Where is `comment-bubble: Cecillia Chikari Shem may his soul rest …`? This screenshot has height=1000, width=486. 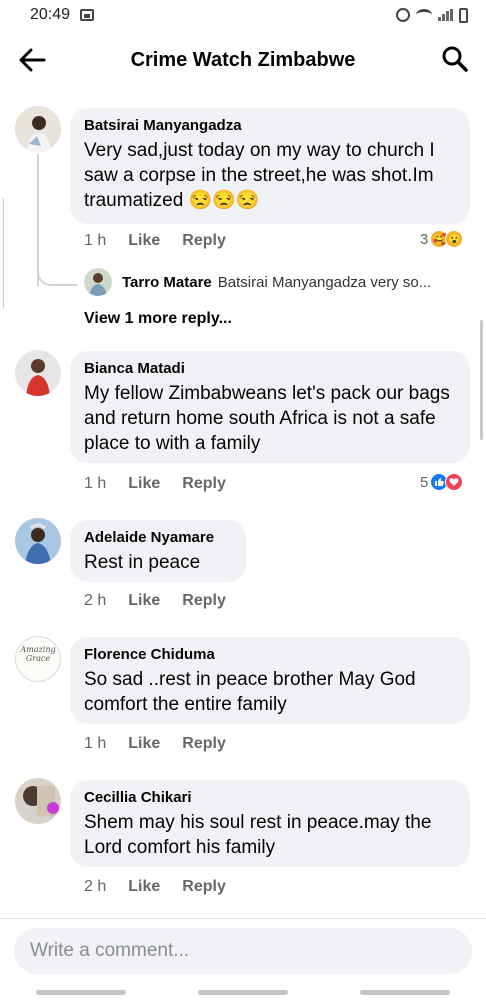 comment-bubble: Cecillia Chikari Shem may his soul rest … is located at coordinates (270, 823).